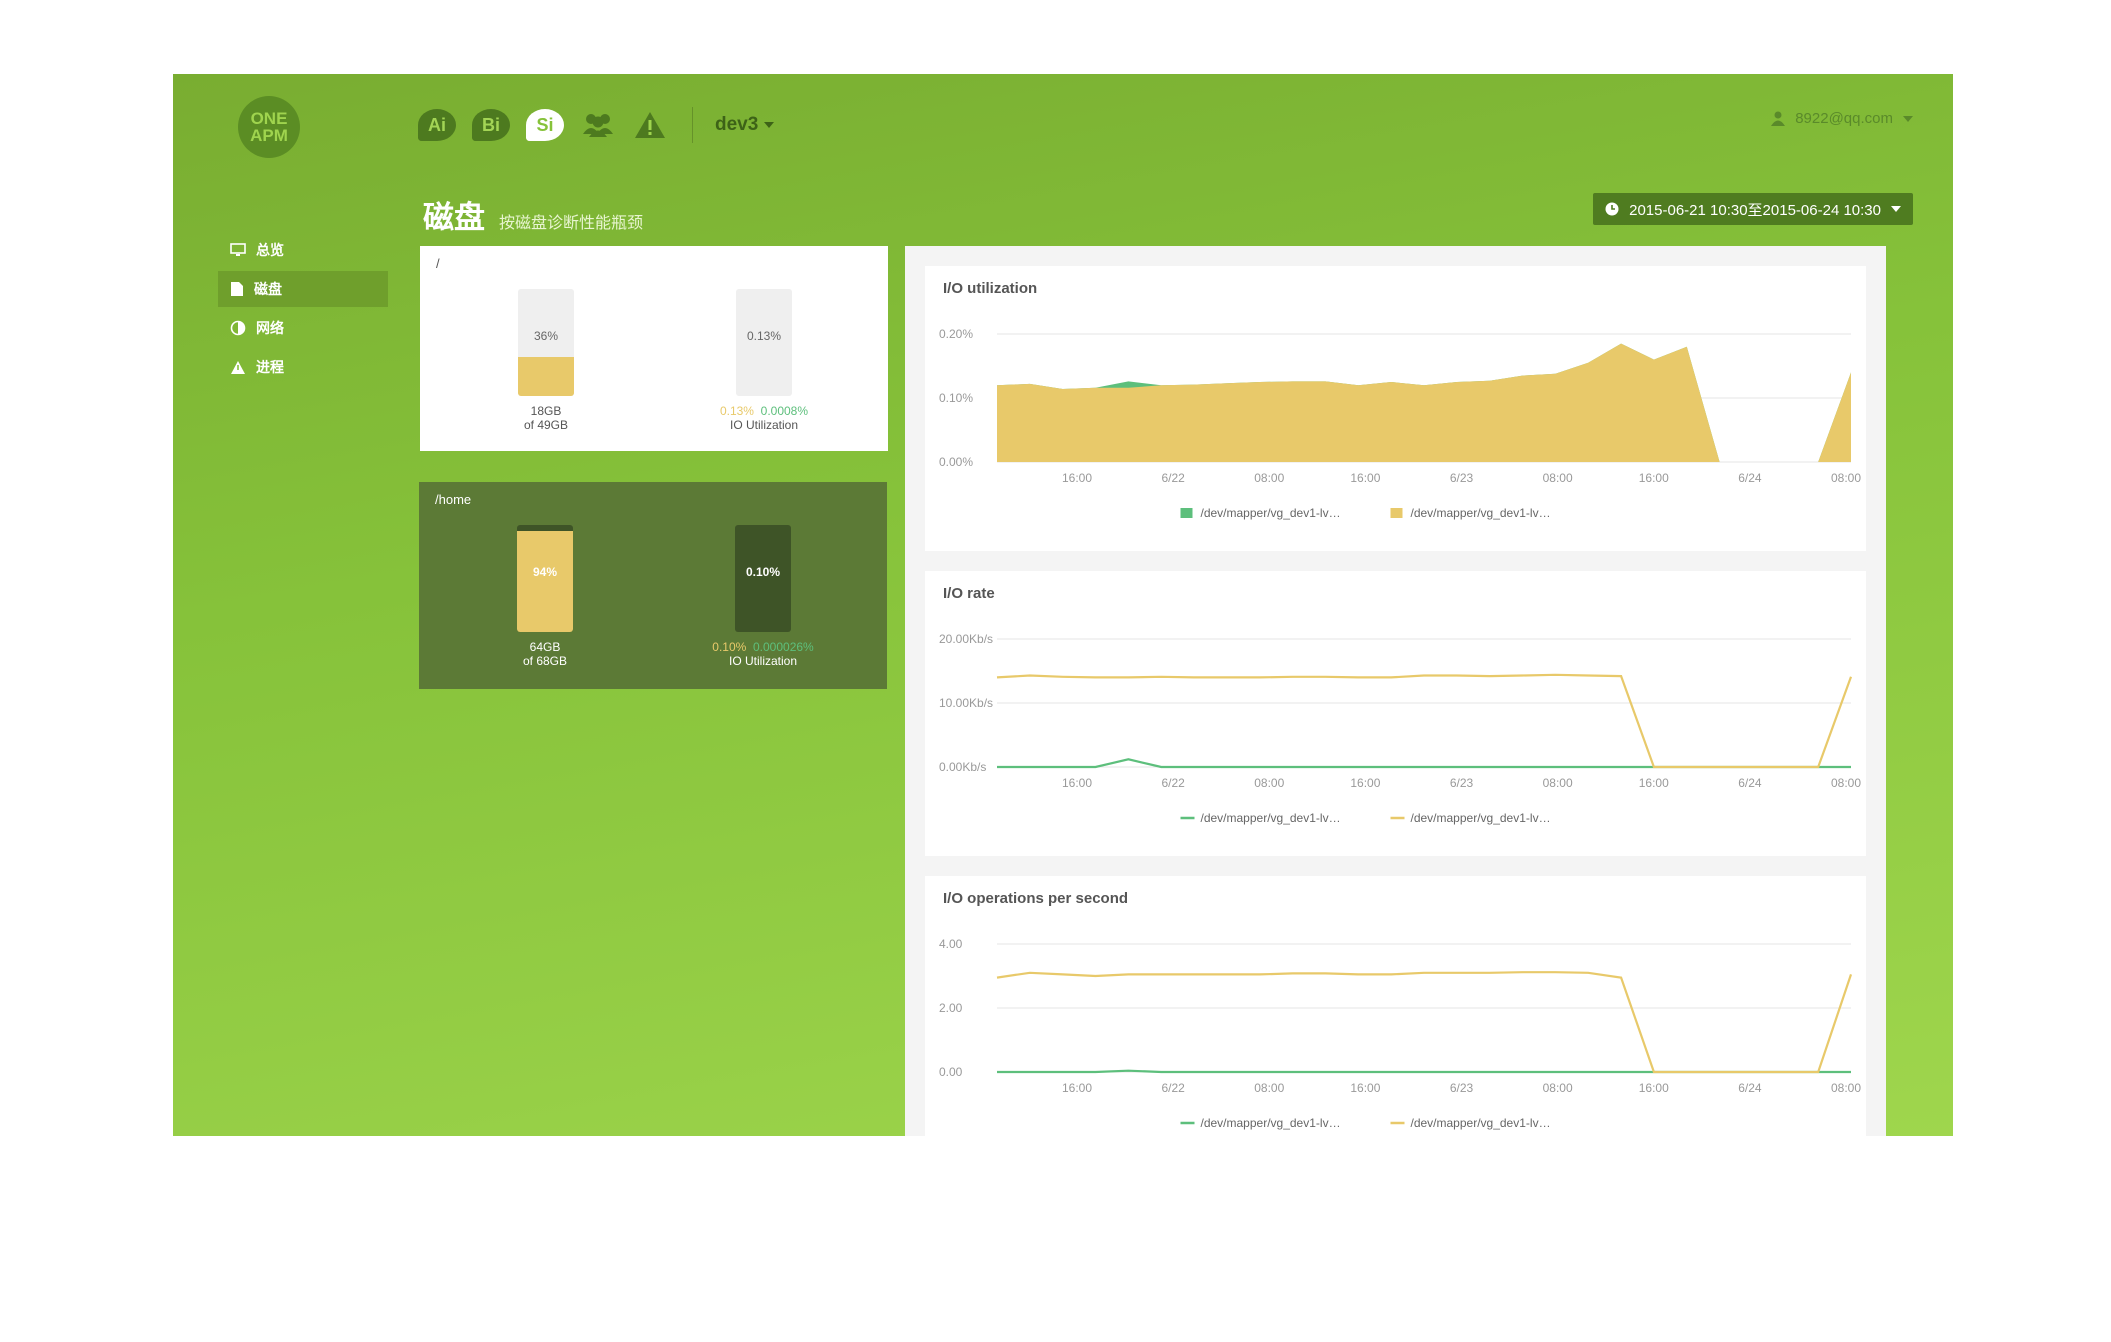  Describe the element at coordinates (769, 125) in the screenshot. I see `chevron-down-icon` at that location.